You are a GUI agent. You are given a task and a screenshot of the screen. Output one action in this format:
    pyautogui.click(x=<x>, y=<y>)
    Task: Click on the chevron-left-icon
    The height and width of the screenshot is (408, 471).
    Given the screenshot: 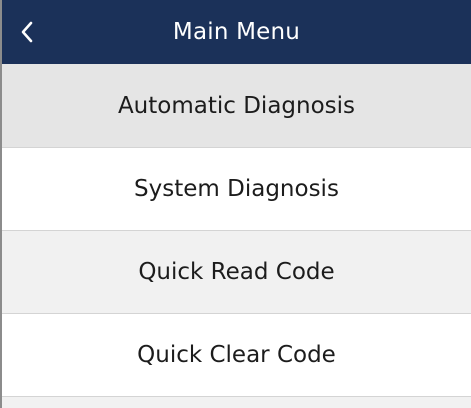 What is the action you would take?
    pyautogui.click(x=27, y=32)
    